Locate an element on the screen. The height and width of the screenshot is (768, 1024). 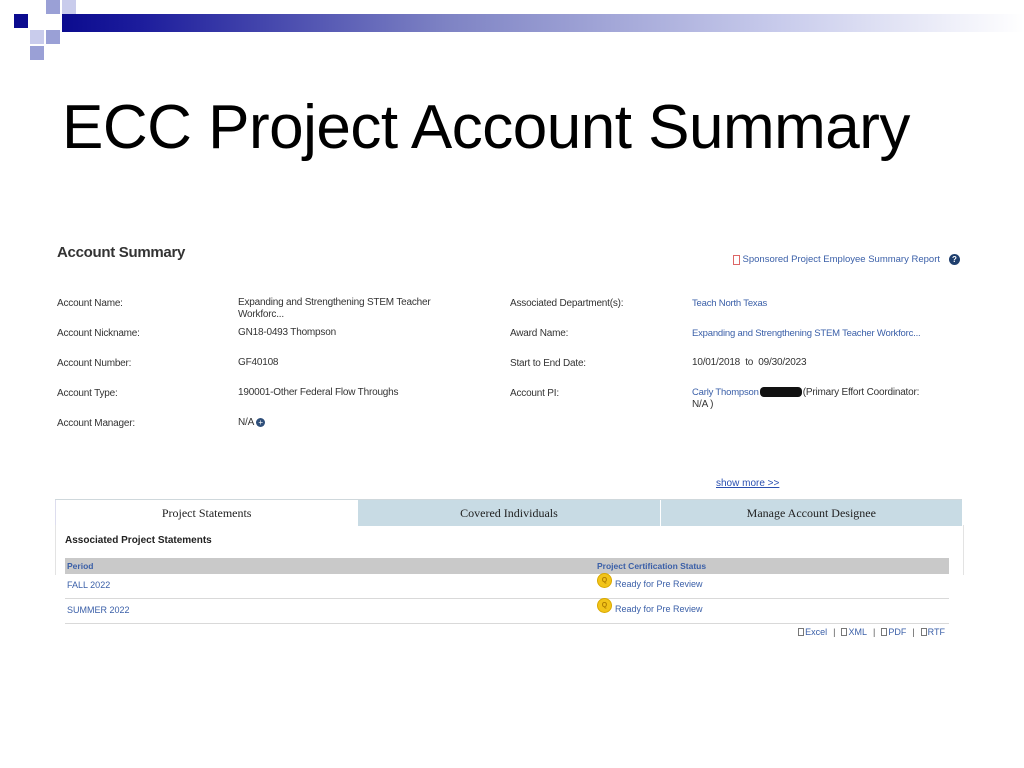
period-link: SUMMER 2022 is located at coordinates (98, 610).